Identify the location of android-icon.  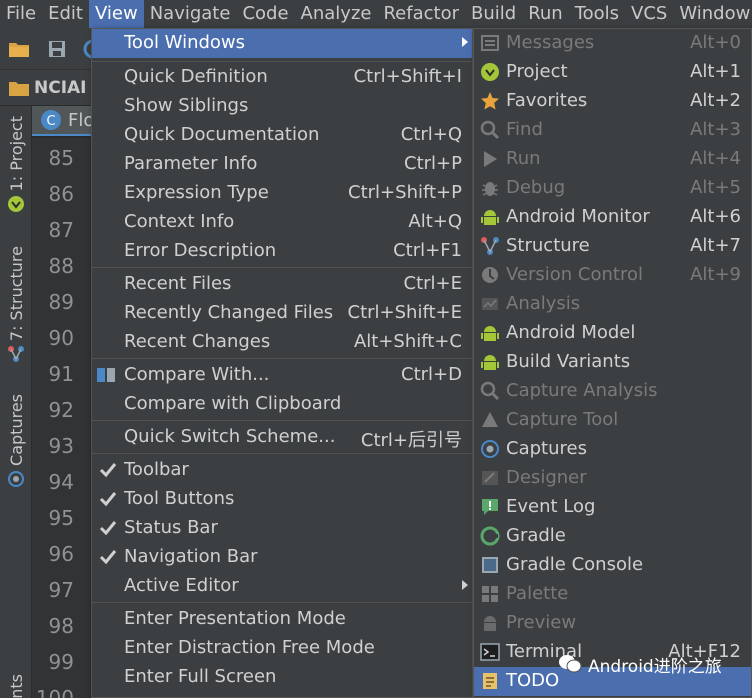
(490, 217).